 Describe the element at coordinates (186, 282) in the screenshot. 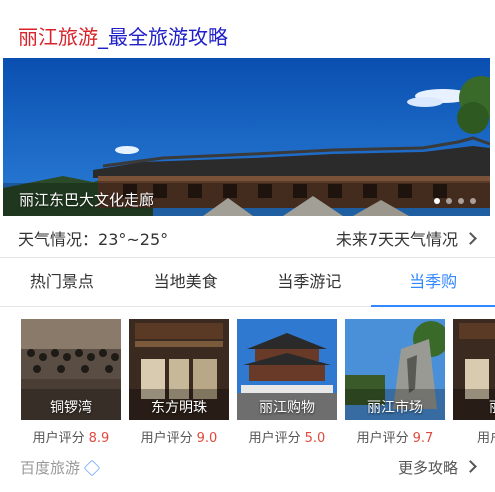

I see `tab-local-food: 当地美食` at that location.